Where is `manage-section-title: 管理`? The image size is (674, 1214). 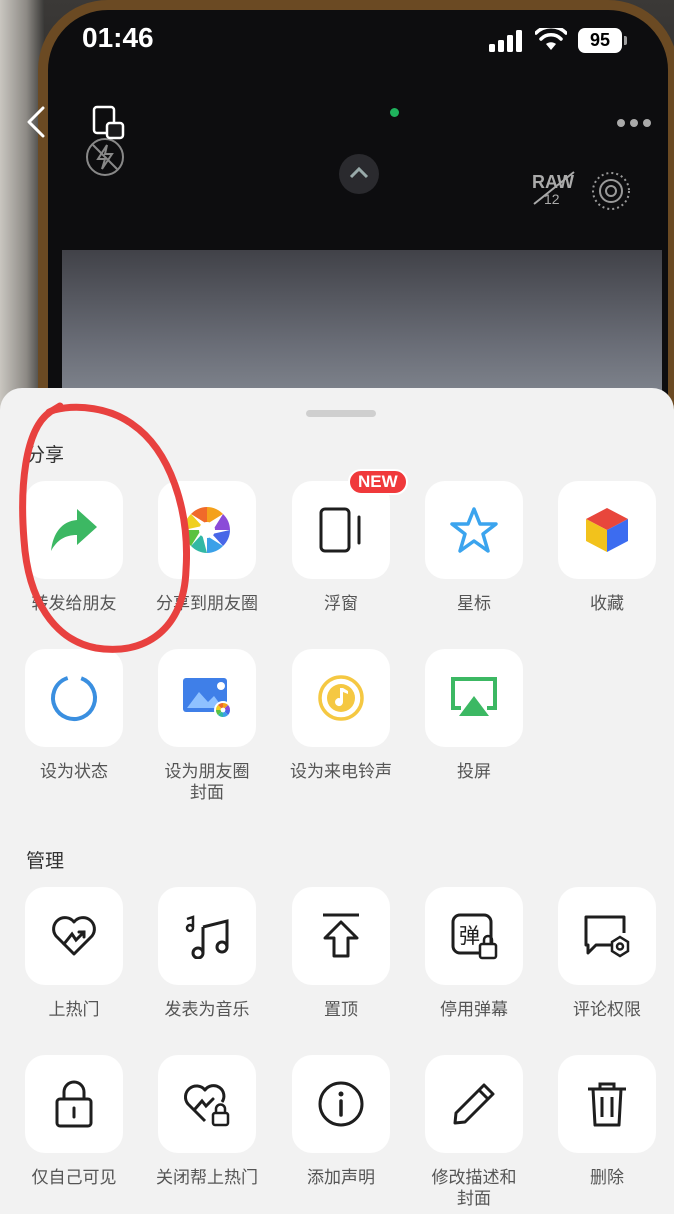
manage-section-title: 管理 is located at coordinates (45, 861).